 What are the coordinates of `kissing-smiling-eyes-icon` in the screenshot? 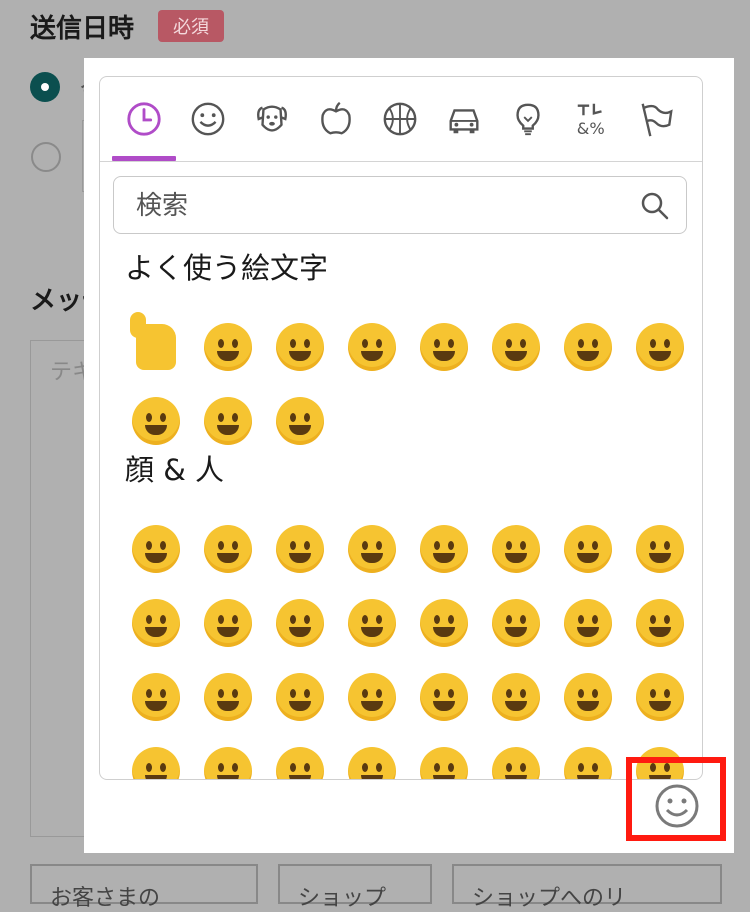 It's located at (444, 697).